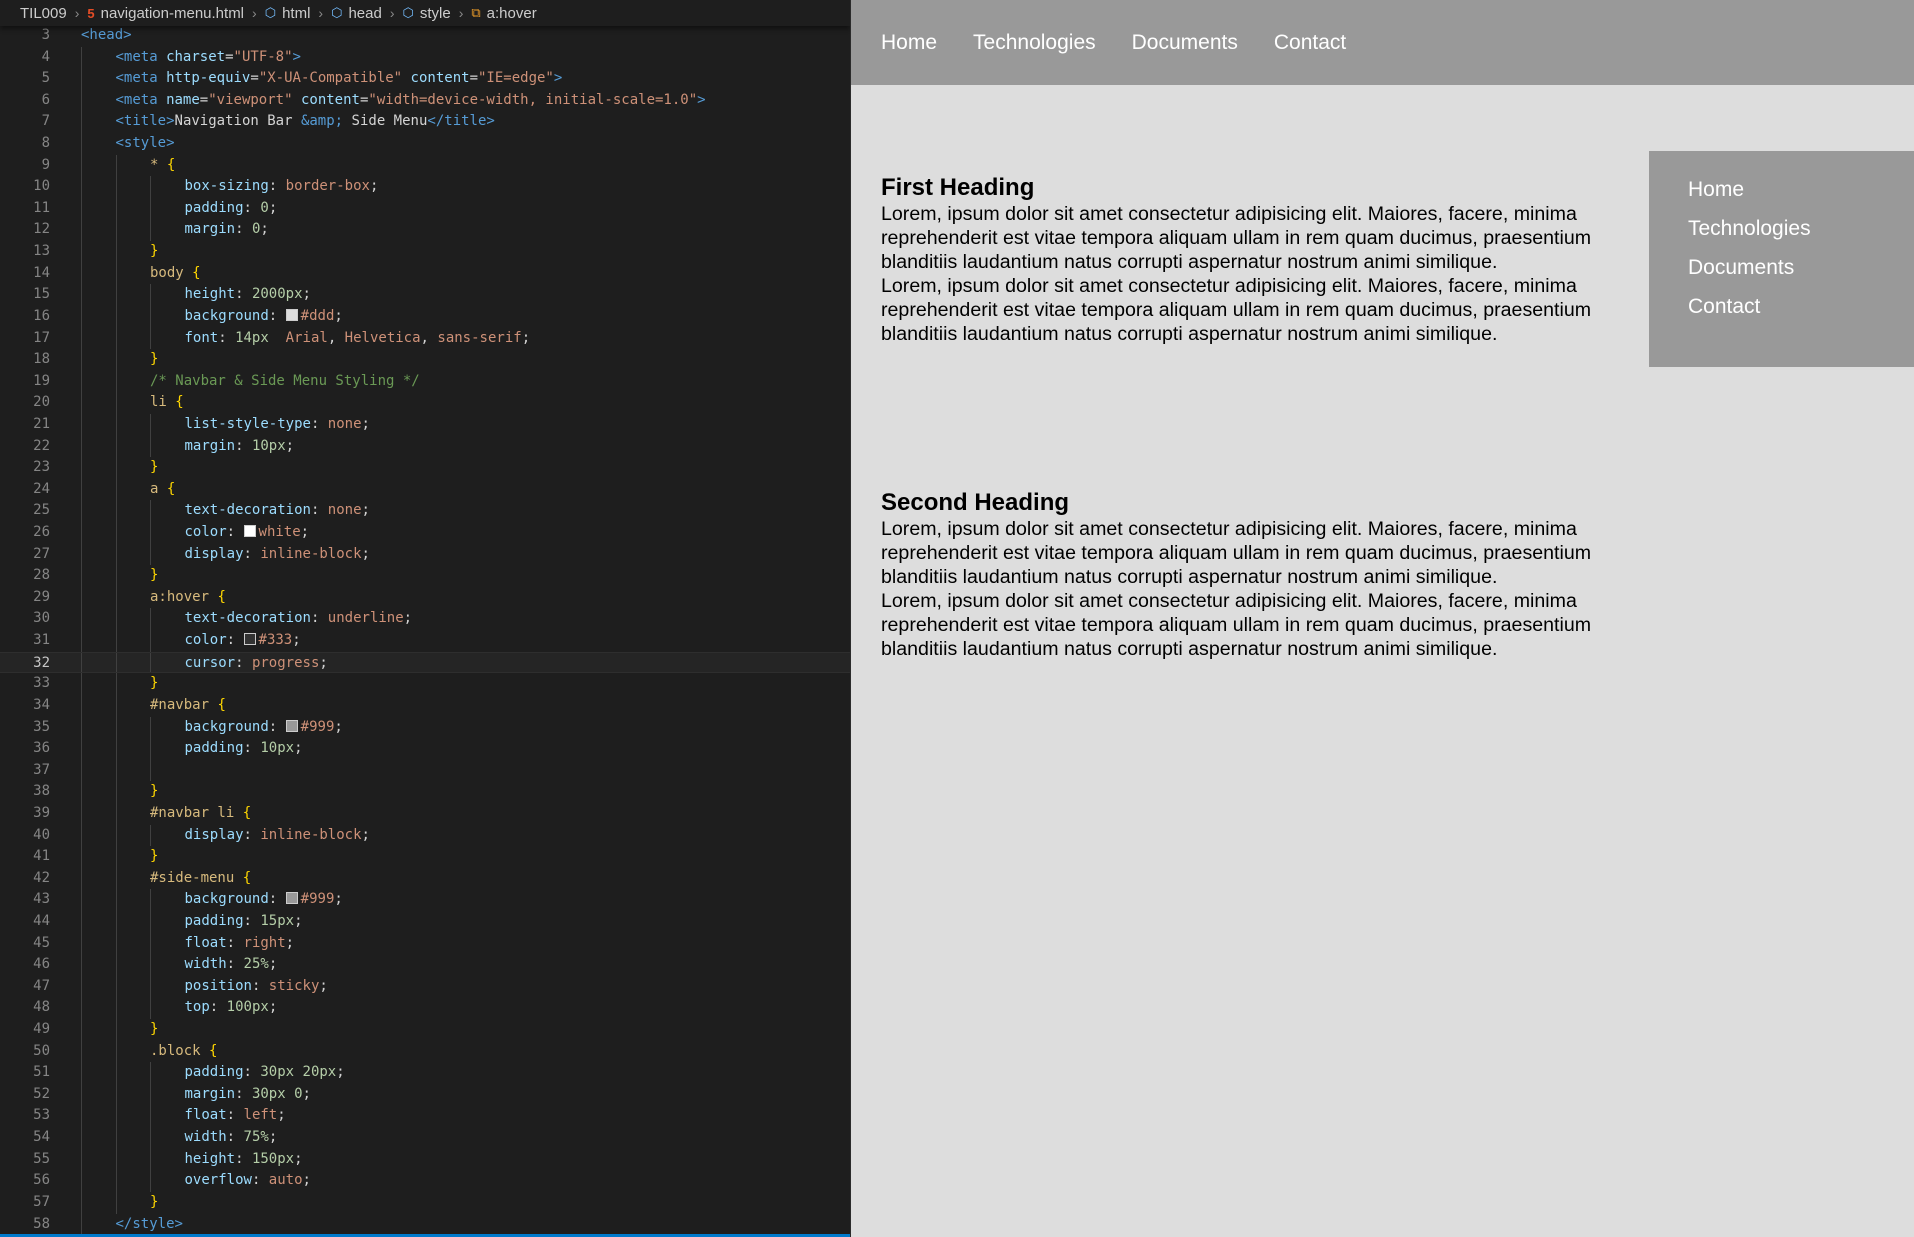  What do you see at coordinates (425, 208) in the screenshot?
I see `code-line: 11 padding: 0;` at bounding box center [425, 208].